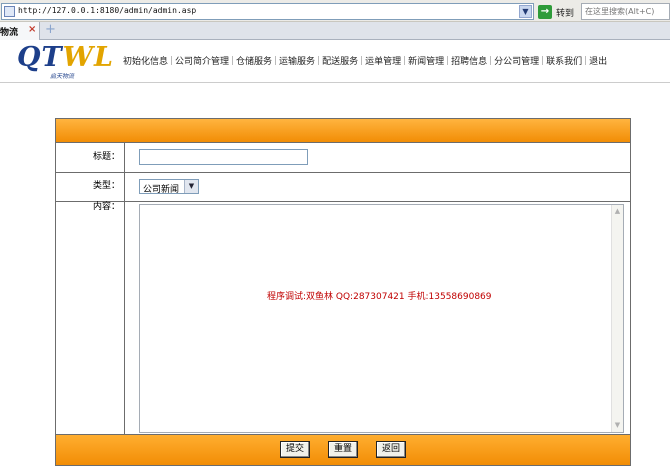 This screenshot has height=474, width=670. Describe the element at coordinates (516, 60) in the screenshot. I see `nav-item-branch: 分公司管理` at that location.